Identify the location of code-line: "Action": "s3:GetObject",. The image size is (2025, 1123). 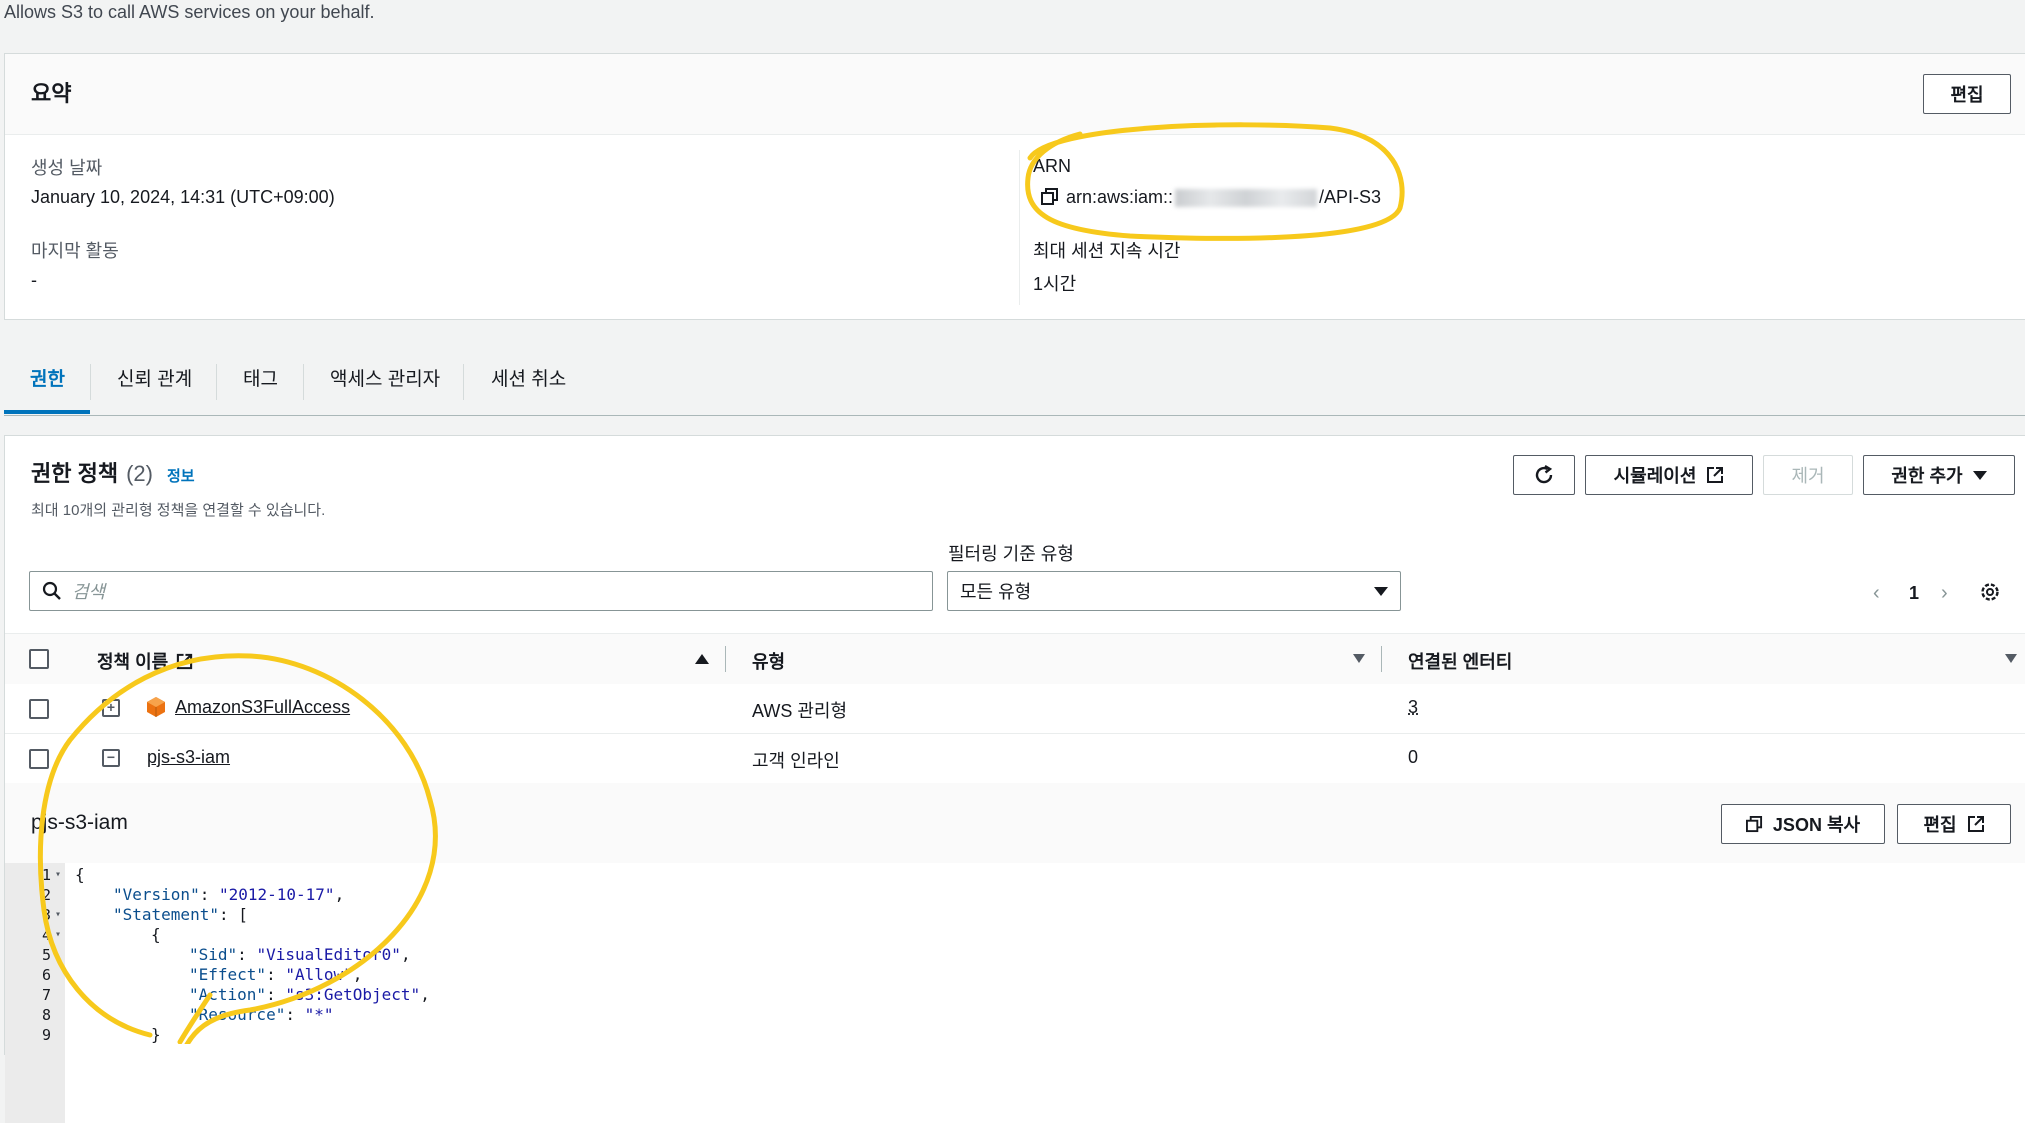
(309, 994).